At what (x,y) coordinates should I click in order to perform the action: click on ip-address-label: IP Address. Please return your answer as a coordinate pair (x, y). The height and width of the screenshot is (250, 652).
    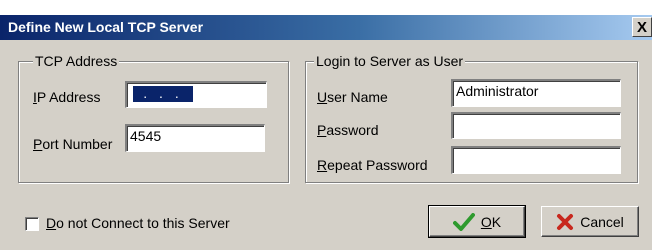
    Looking at the image, I should click on (67, 97).